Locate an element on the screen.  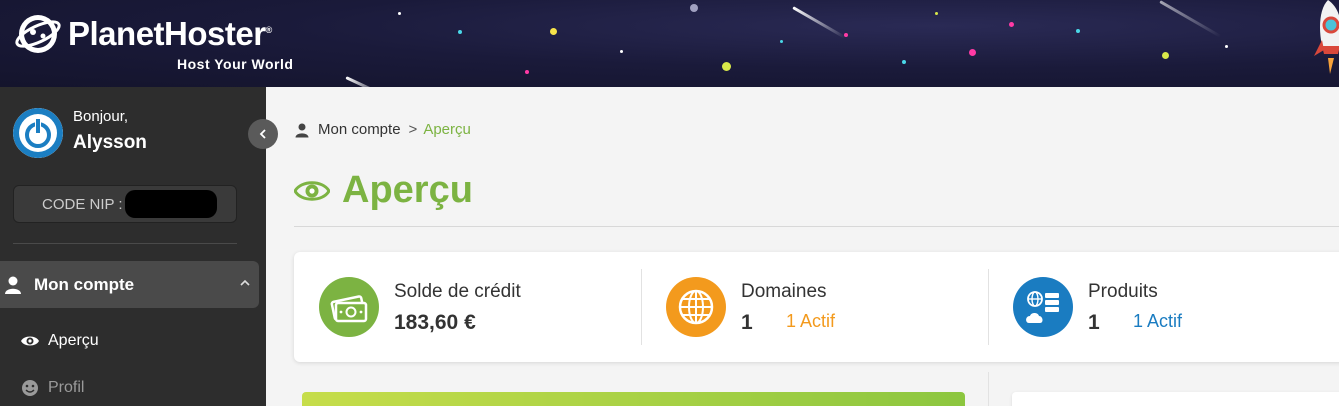
page-title-text: Aperçu is located at coordinates (407, 190).